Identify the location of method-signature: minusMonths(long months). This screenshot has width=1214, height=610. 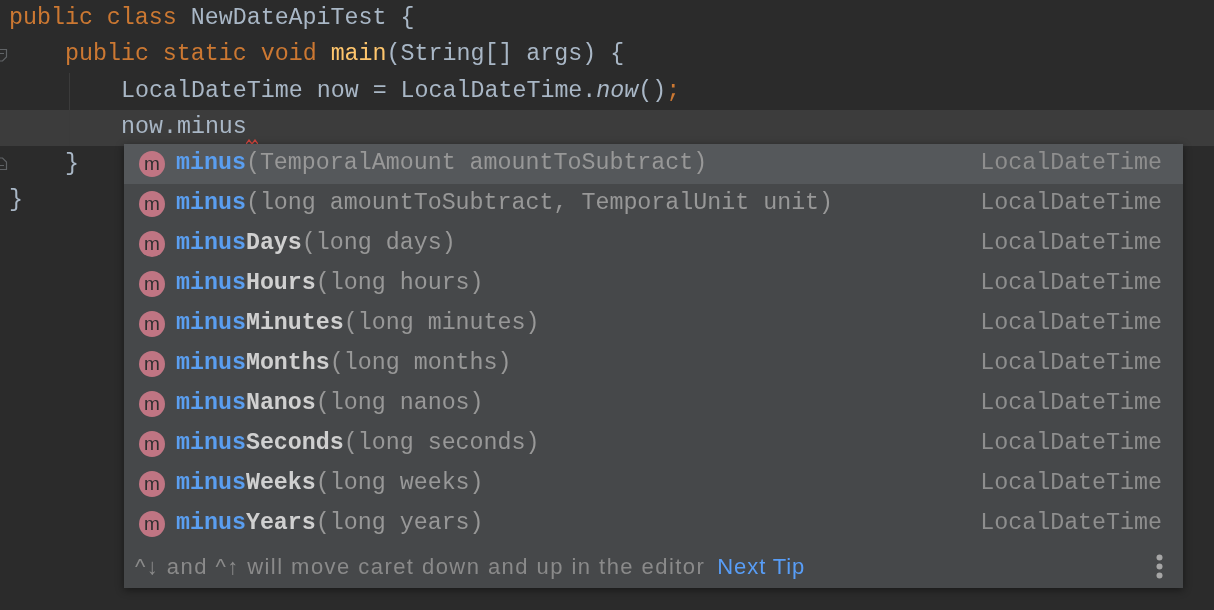
(344, 364).